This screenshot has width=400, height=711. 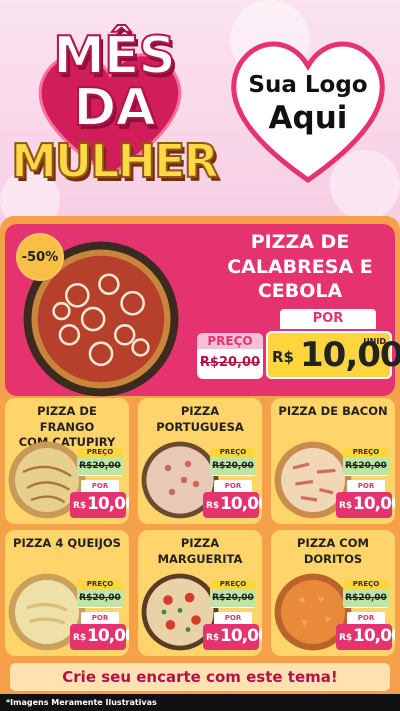 I want to click on product-name-line2: DORITOS, so click(x=333, y=558).